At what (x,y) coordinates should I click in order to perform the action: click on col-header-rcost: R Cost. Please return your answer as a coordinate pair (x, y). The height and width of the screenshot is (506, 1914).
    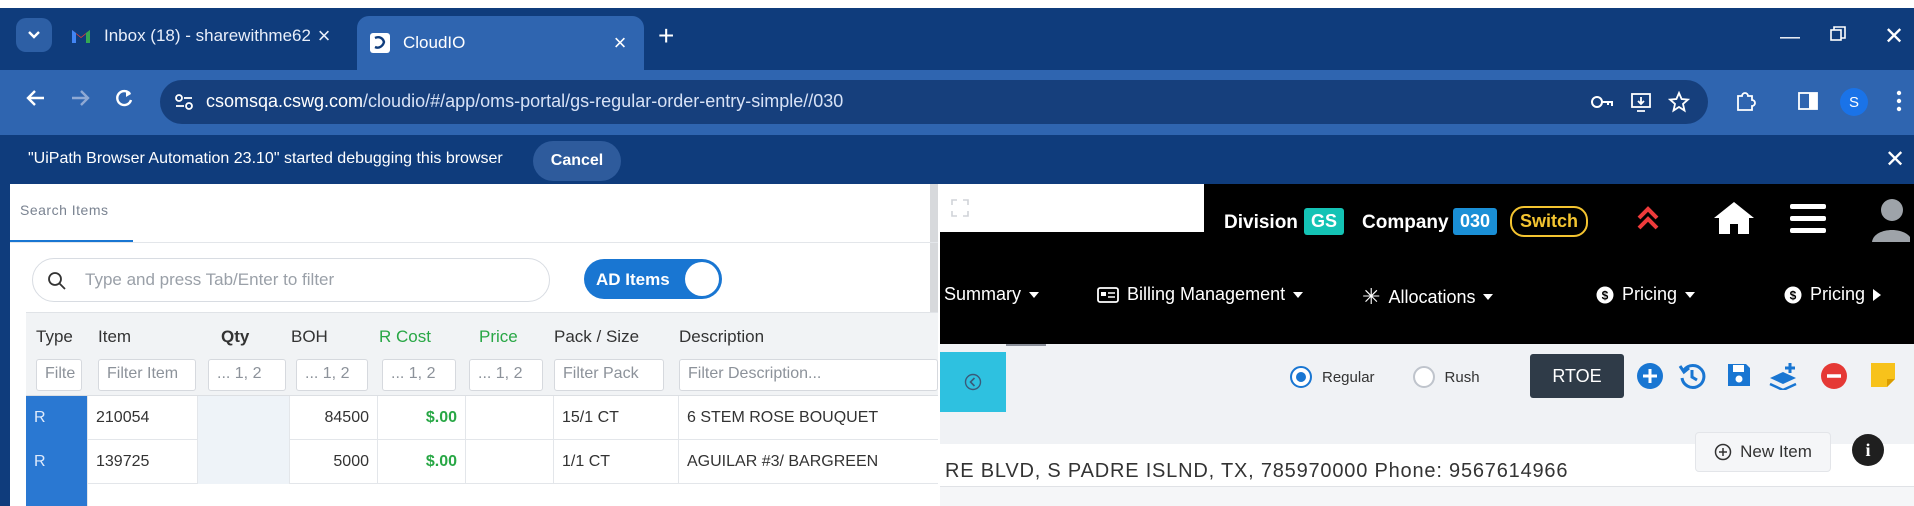
    Looking at the image, I should click on (405, 337).